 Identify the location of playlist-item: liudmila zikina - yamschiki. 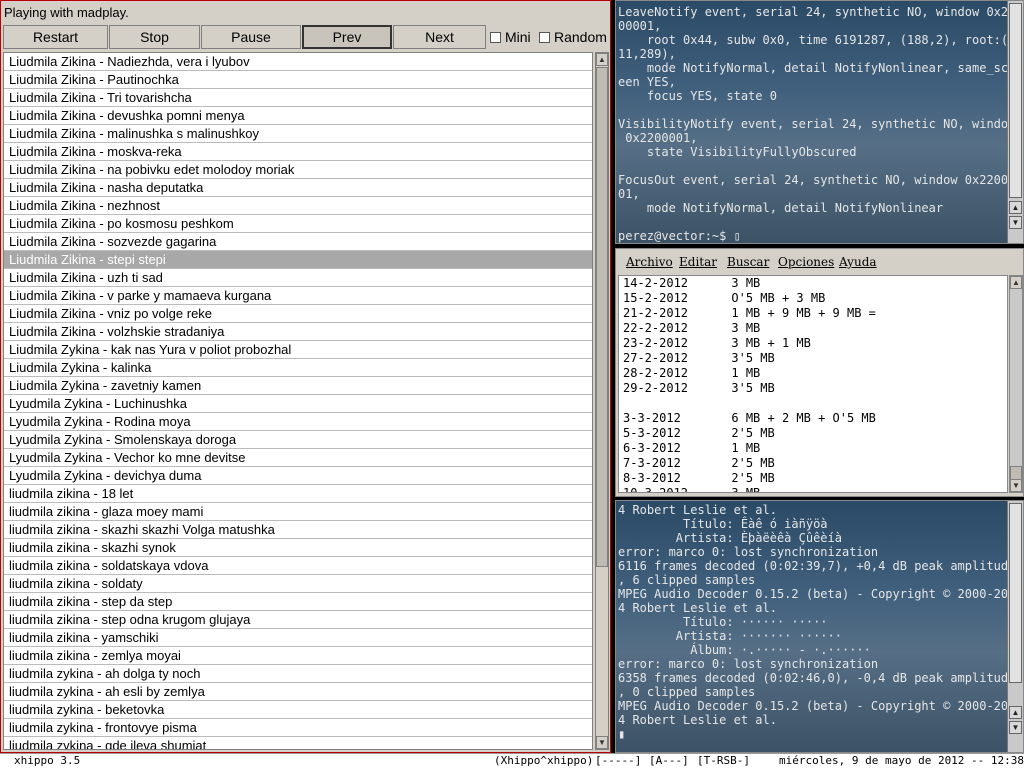
(298, 638).